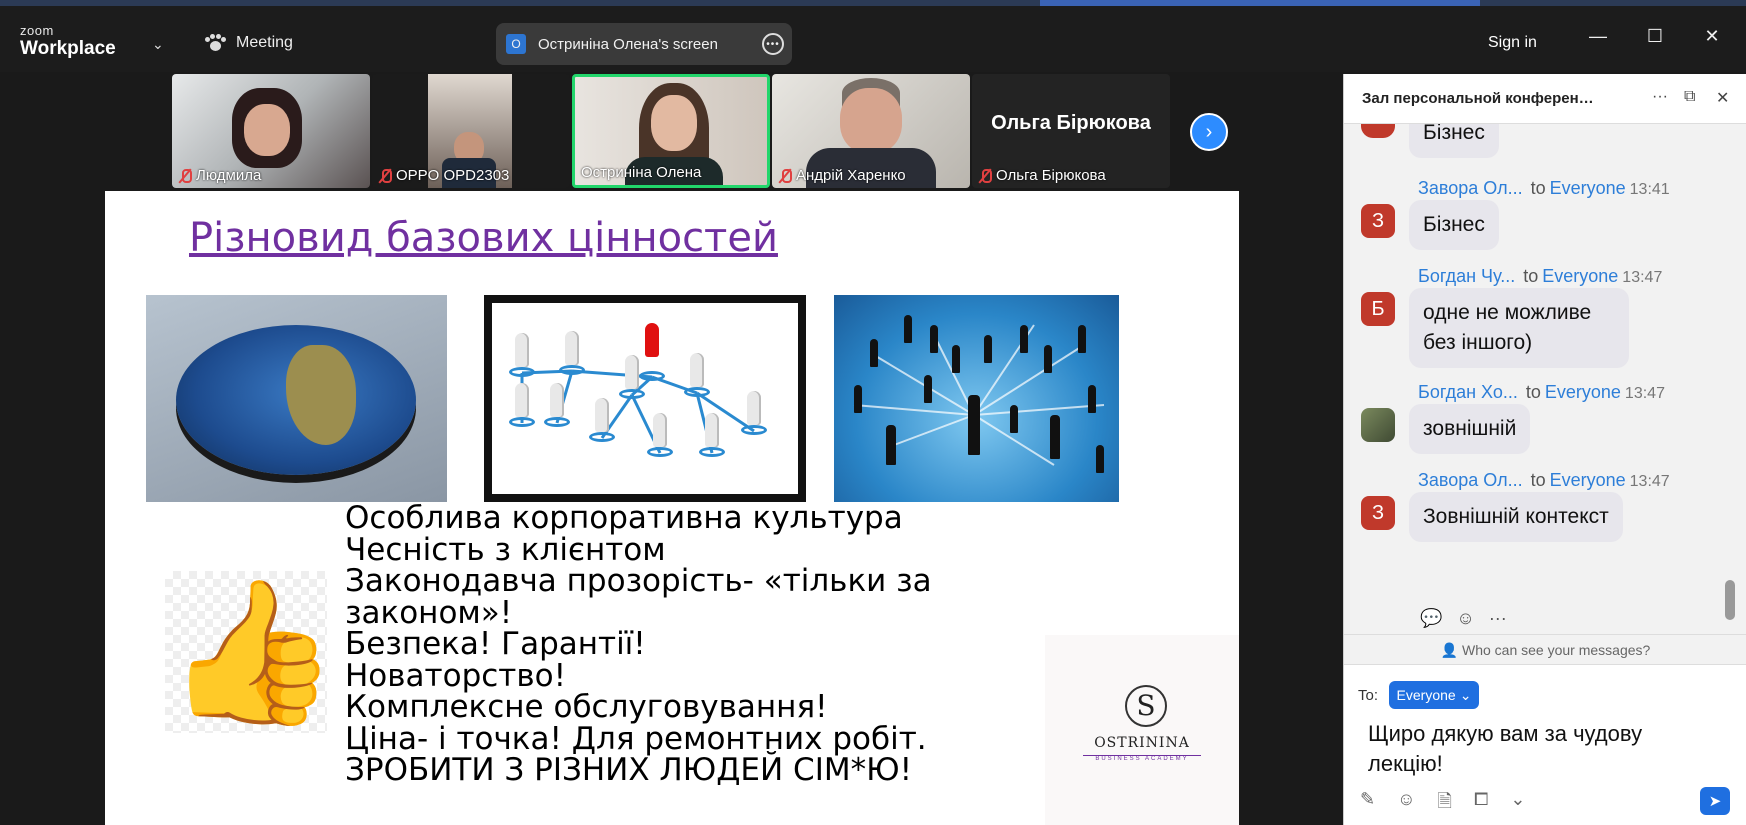  Describe the element at coordinates (1470, 429) in the screenshot. I see `message-bubble: зовнішній` at that location.